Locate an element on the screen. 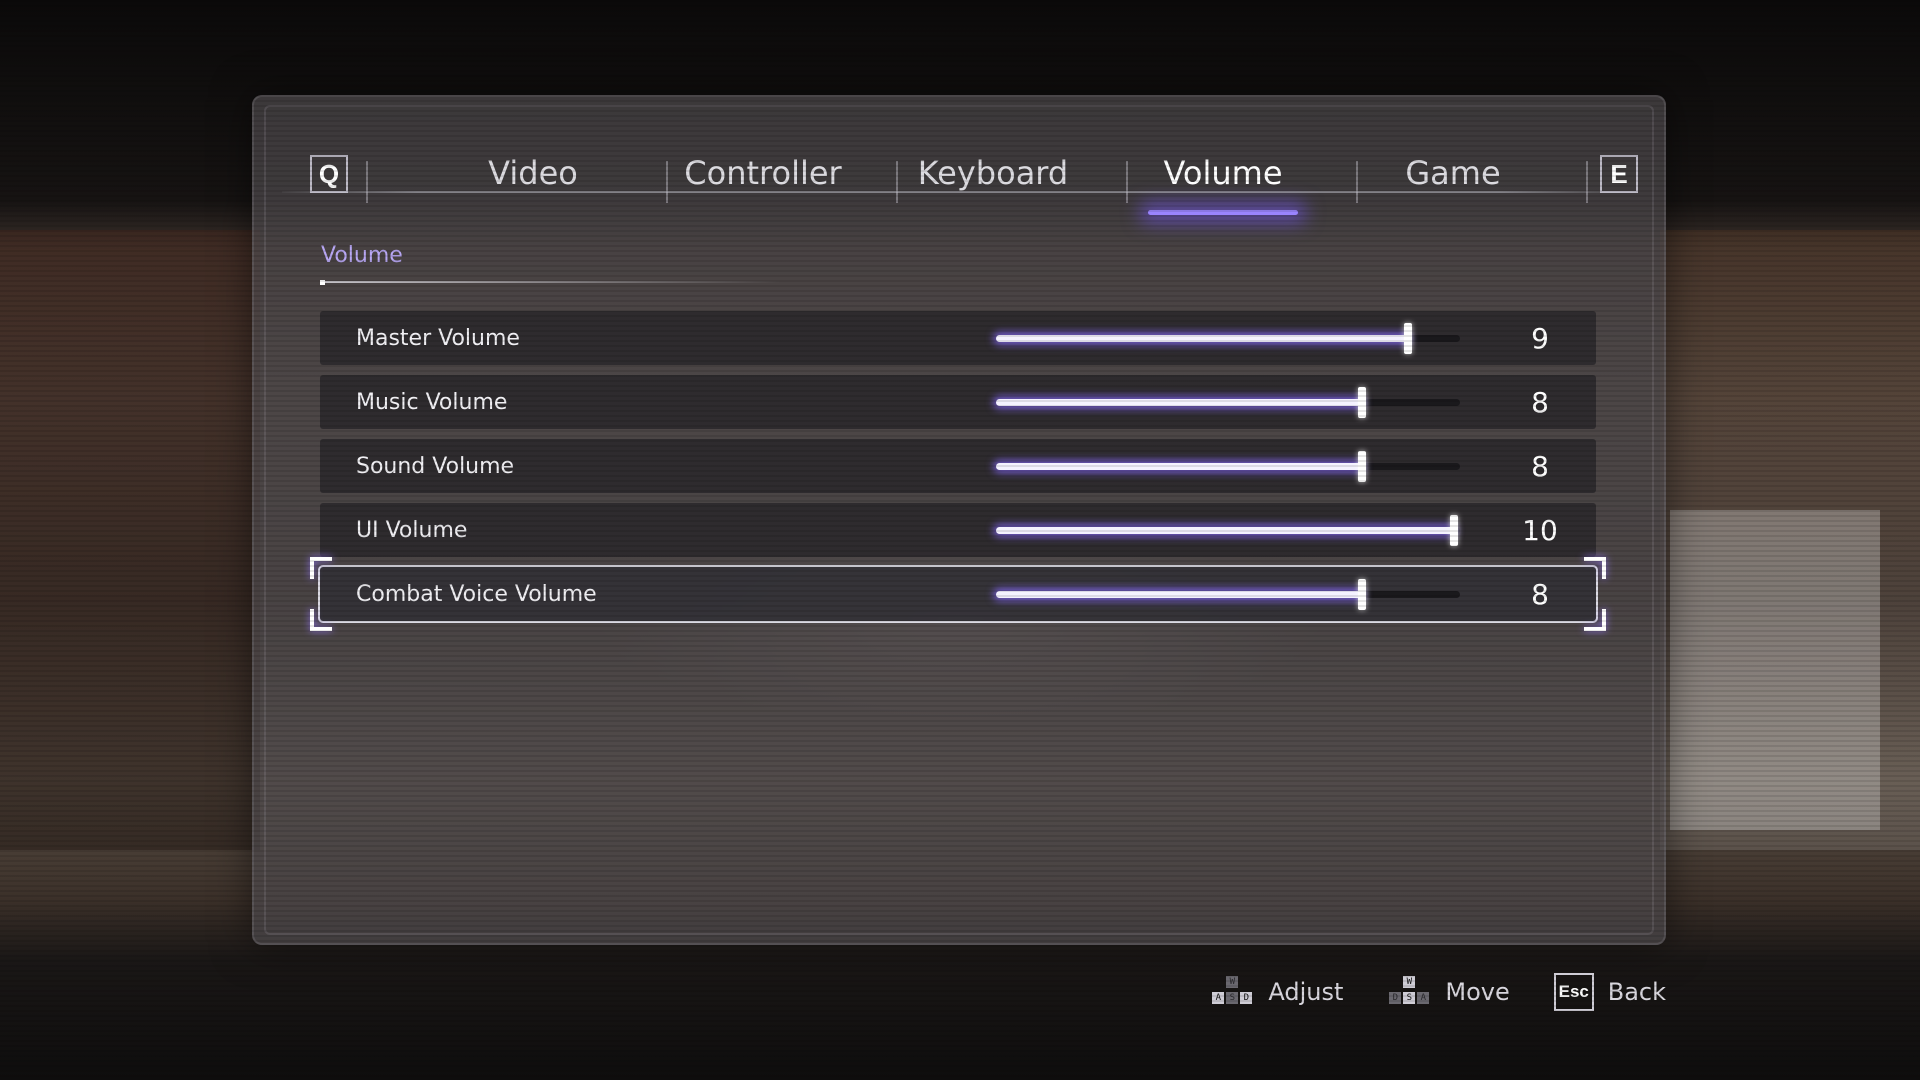 This screenshot has height=1080, width=1920. ui-volume-slider is located at coordinates (1228, 530).